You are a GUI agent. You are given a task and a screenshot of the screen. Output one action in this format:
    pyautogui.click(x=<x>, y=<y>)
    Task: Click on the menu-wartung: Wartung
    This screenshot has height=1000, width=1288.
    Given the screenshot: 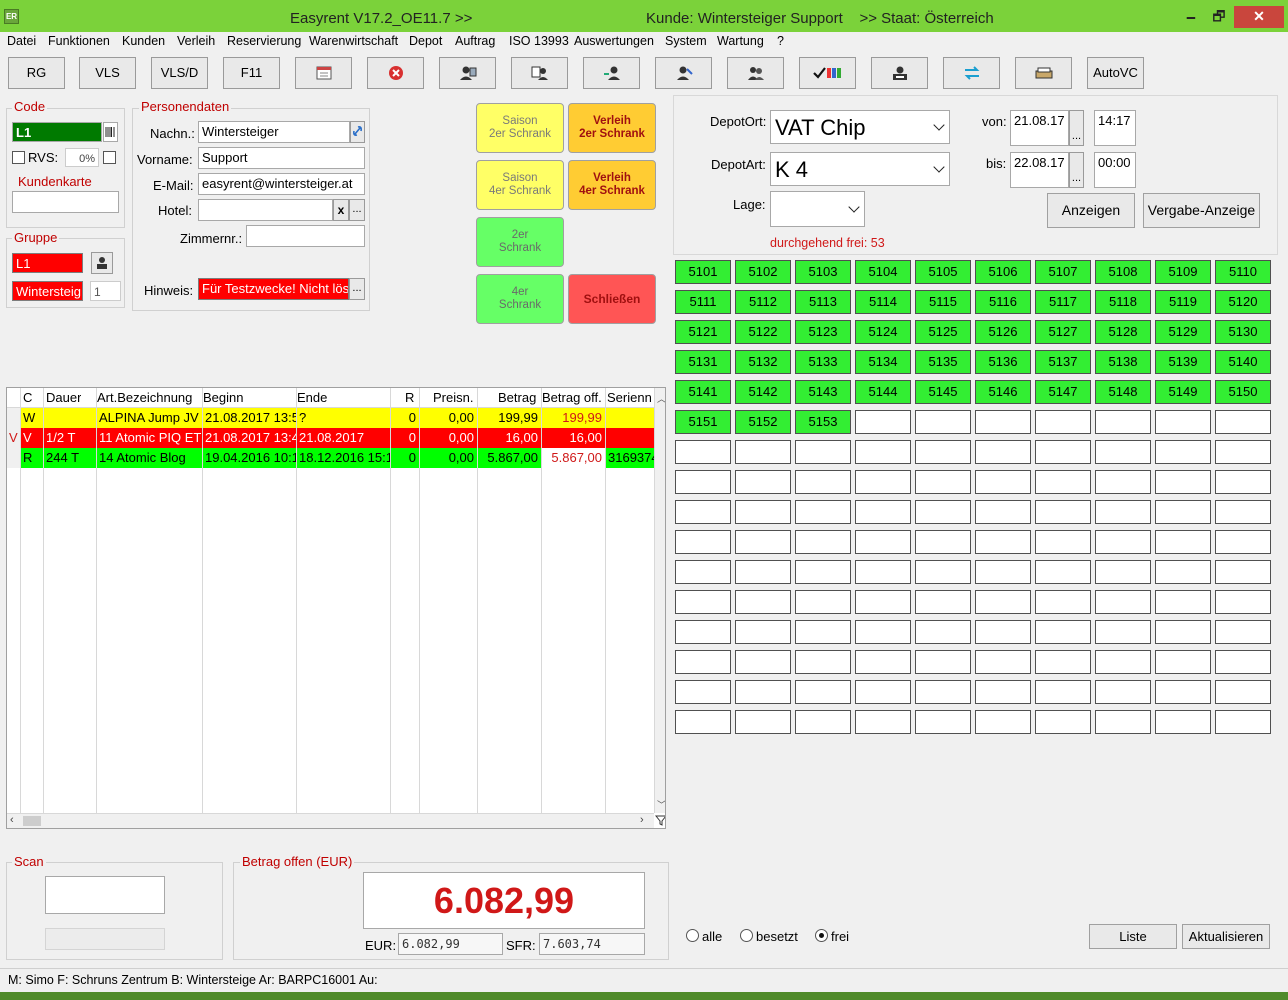 What is the action you would take?
    pyautogui.click(x=740, y=41)
    